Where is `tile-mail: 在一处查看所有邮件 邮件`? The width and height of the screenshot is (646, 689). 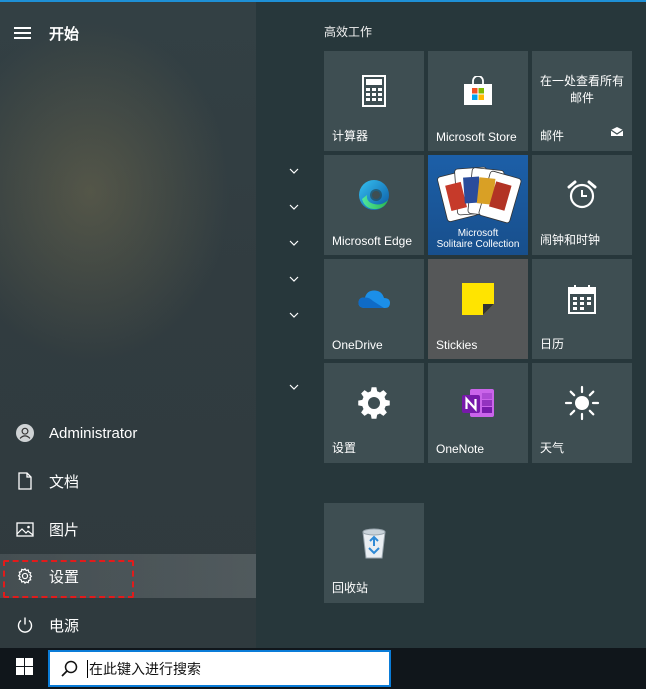 tile-mail: 在一处查看所有邮件 邮件 is located at coordinates (582, 101).